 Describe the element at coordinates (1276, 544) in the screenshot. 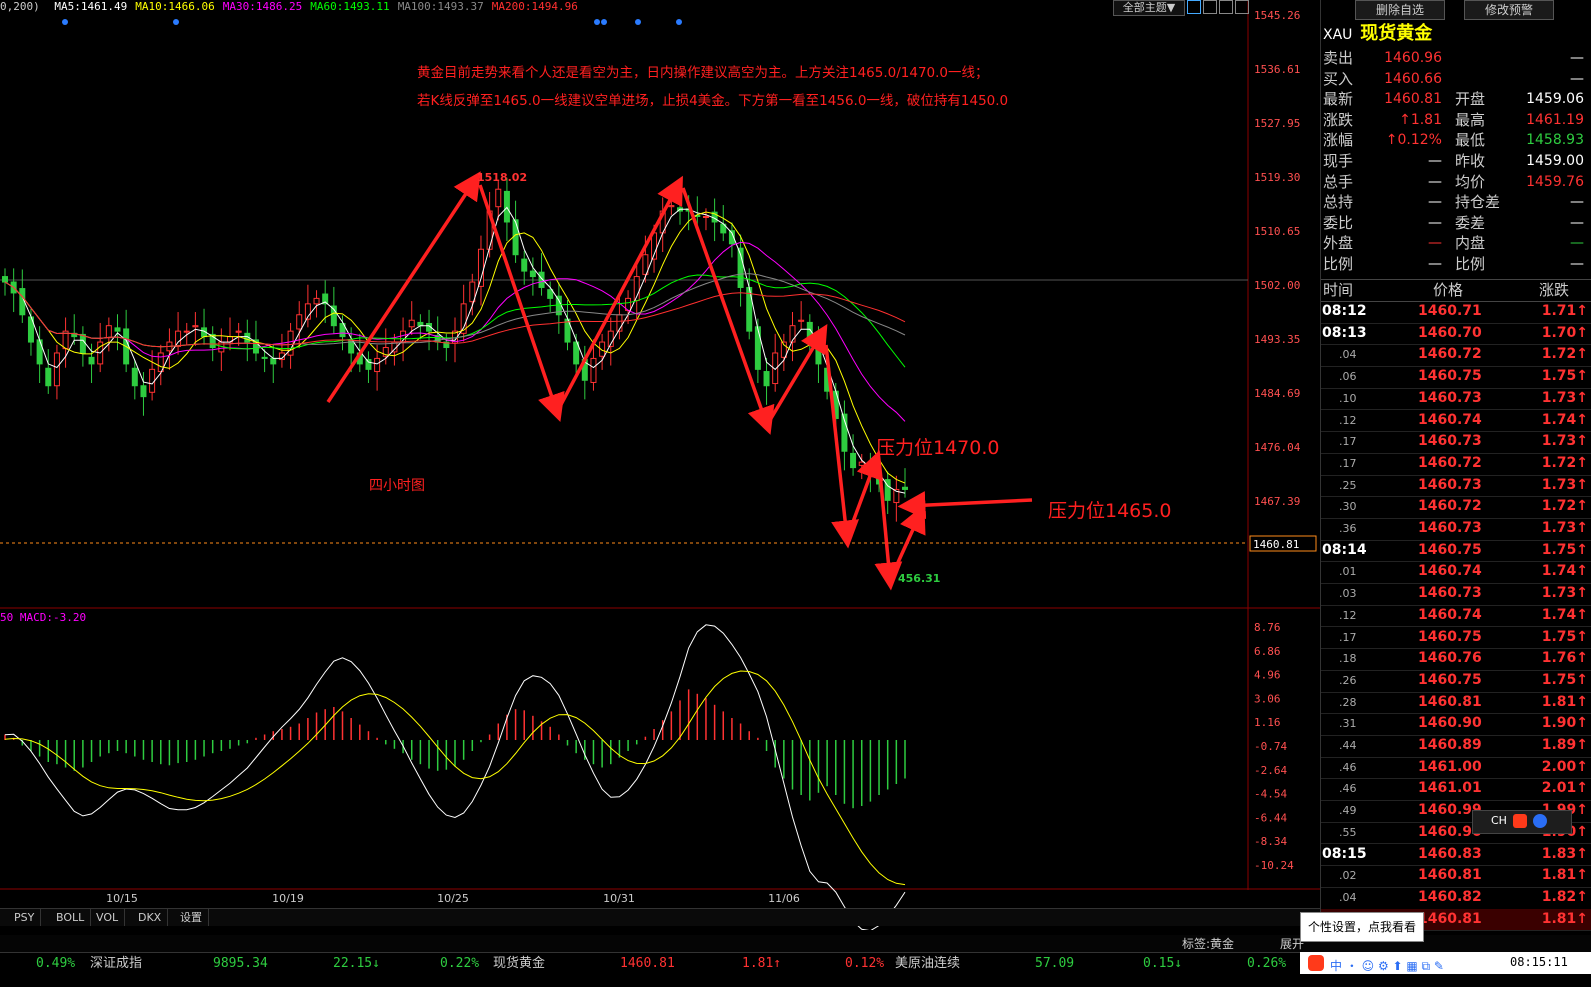

I see `current-price-label: 1460.81` at that location.